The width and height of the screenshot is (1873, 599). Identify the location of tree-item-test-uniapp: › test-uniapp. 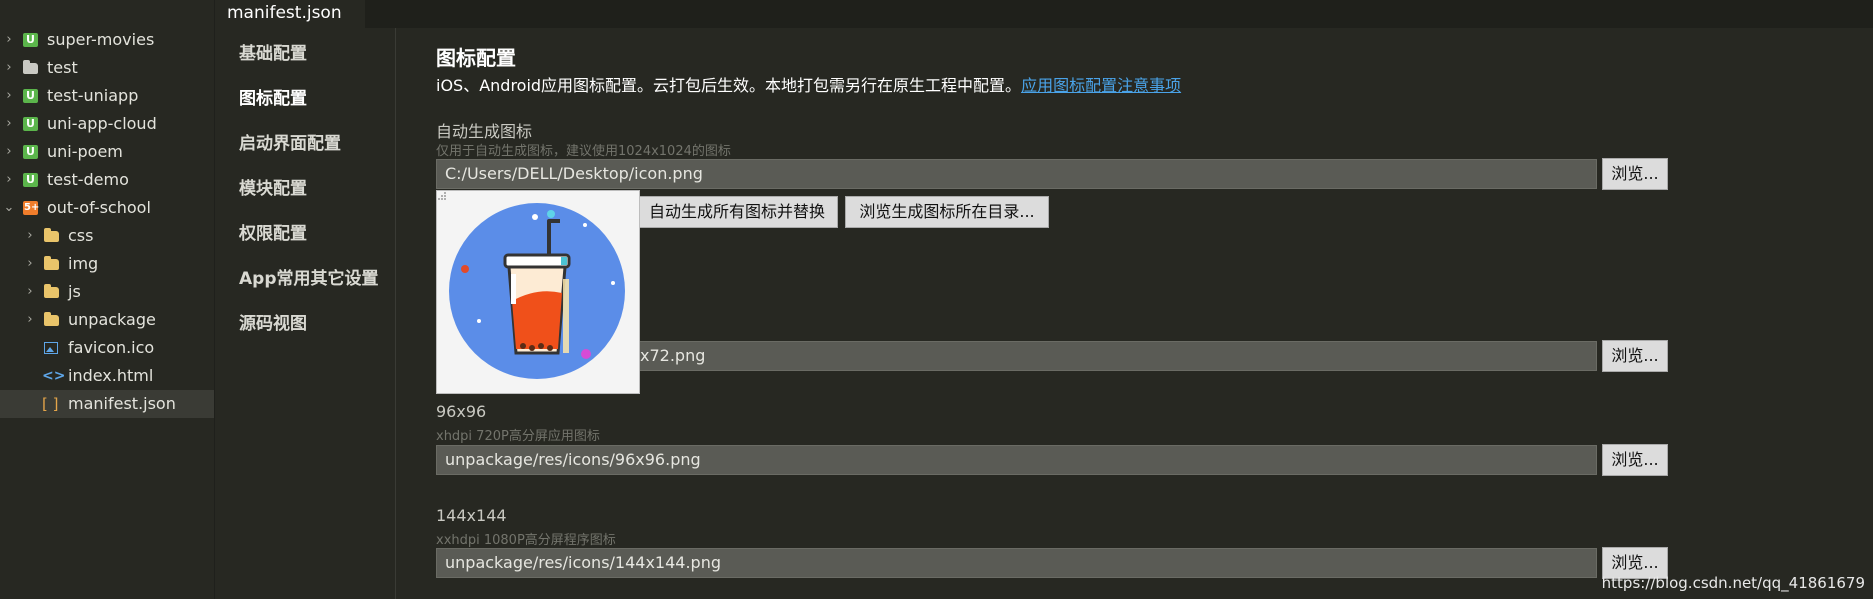
(107, 96).